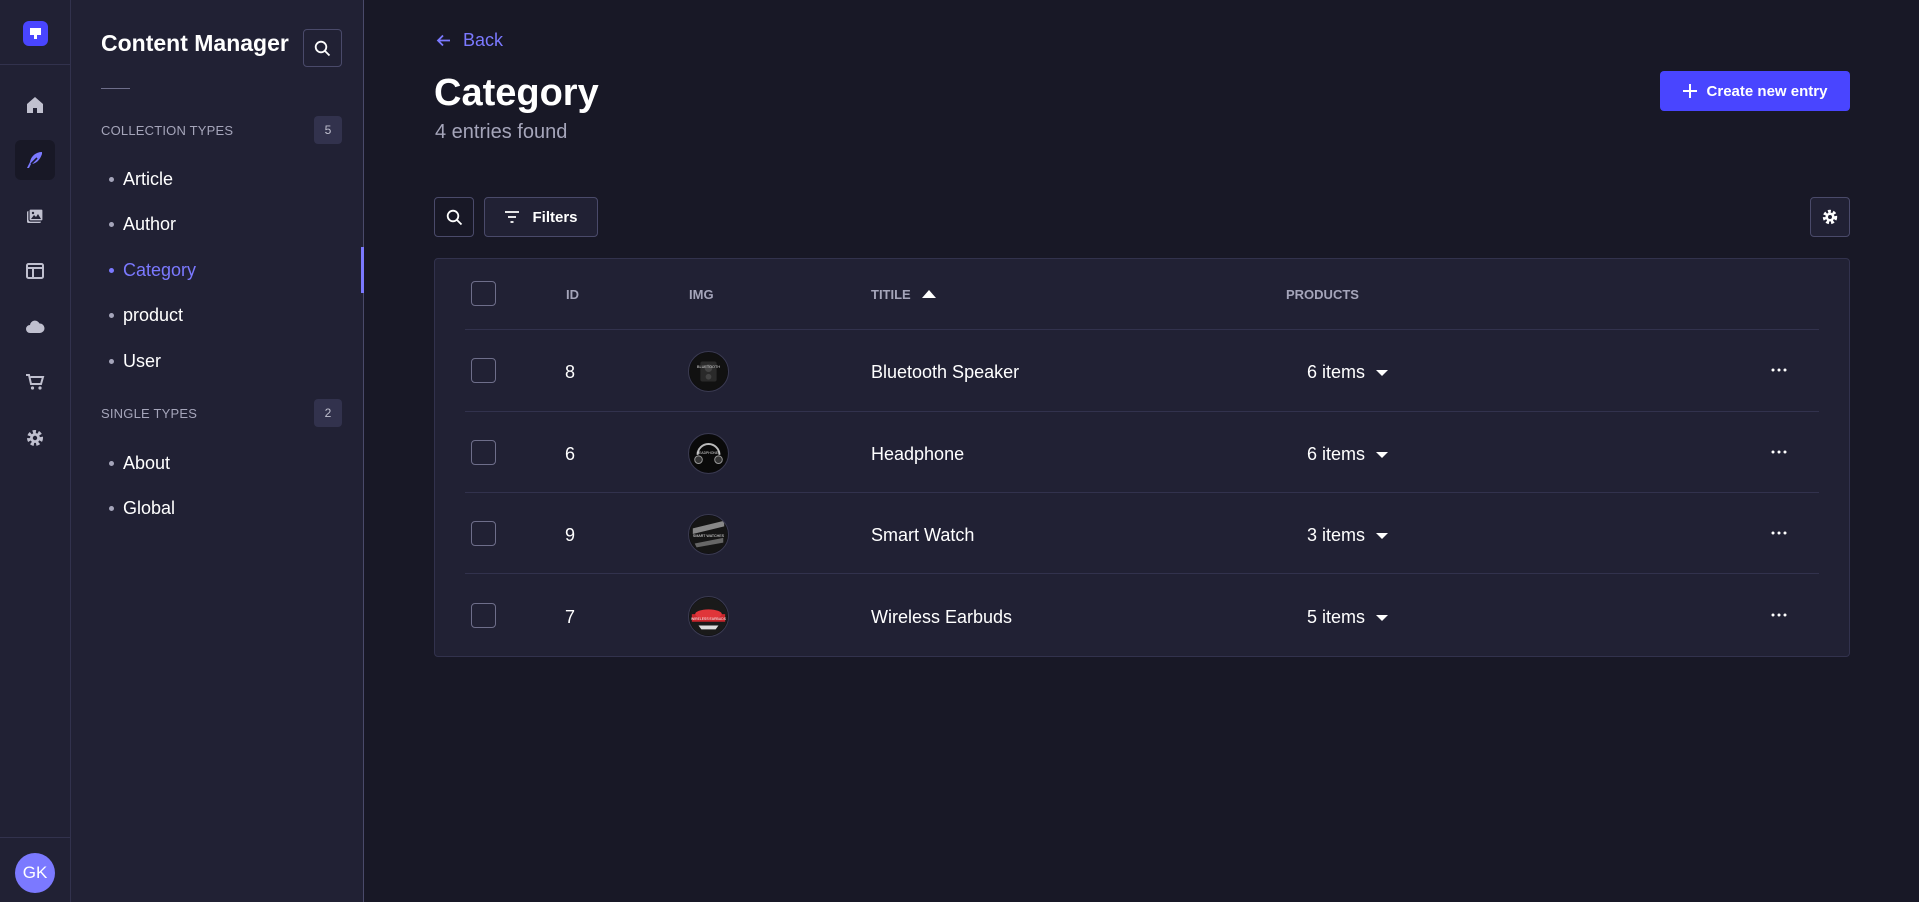 The height and width of the screenshot is (902, 1919). Describe the element at coordinates (709, 619) in the screenshot. I see `svg-text: WIRELESS EARBUDS` at that location.